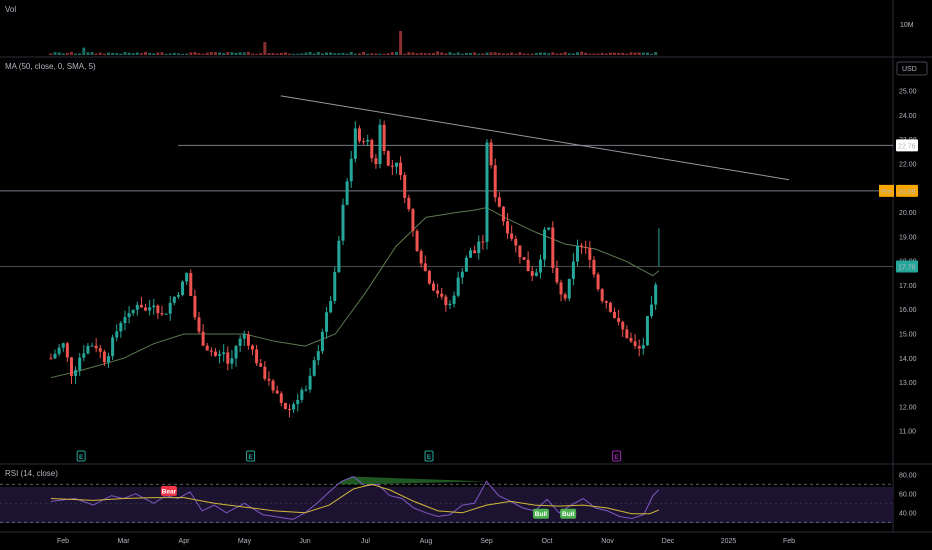 The image size is (932, 550). What do you see at coordinates (541, 514) in the screenshot?
I see `rsi-divergence-label: Bull` at bounding box center [541, 514].